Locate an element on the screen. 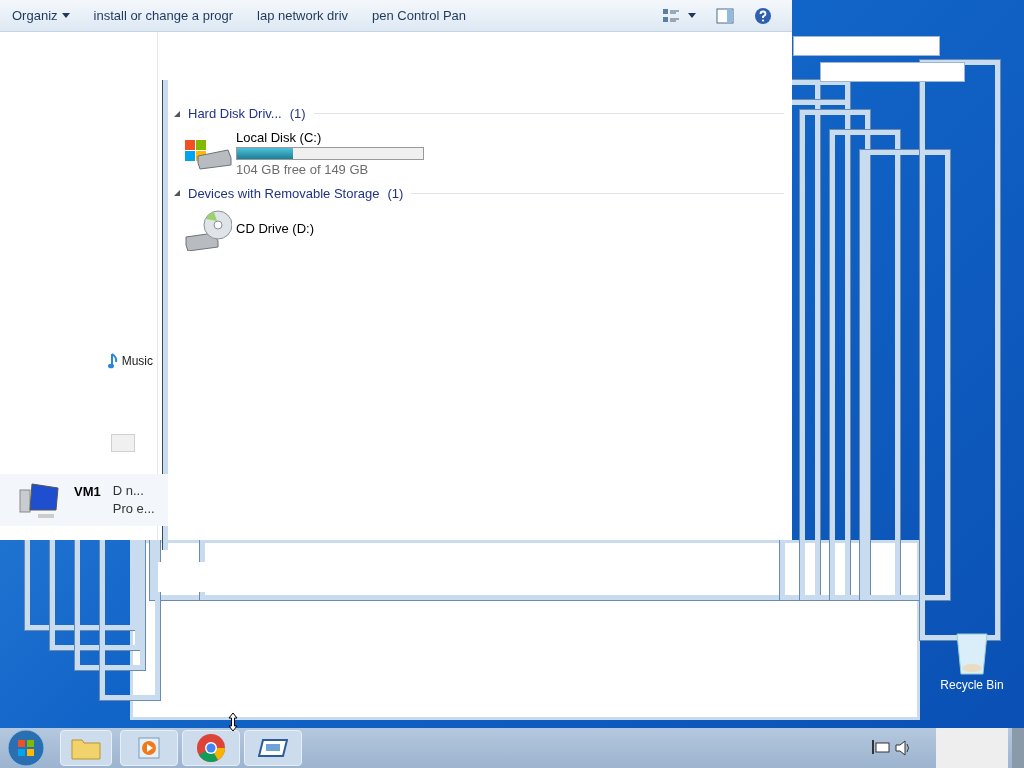  toolbar-button: pen Control Pan is located at coordinates (419, 15).